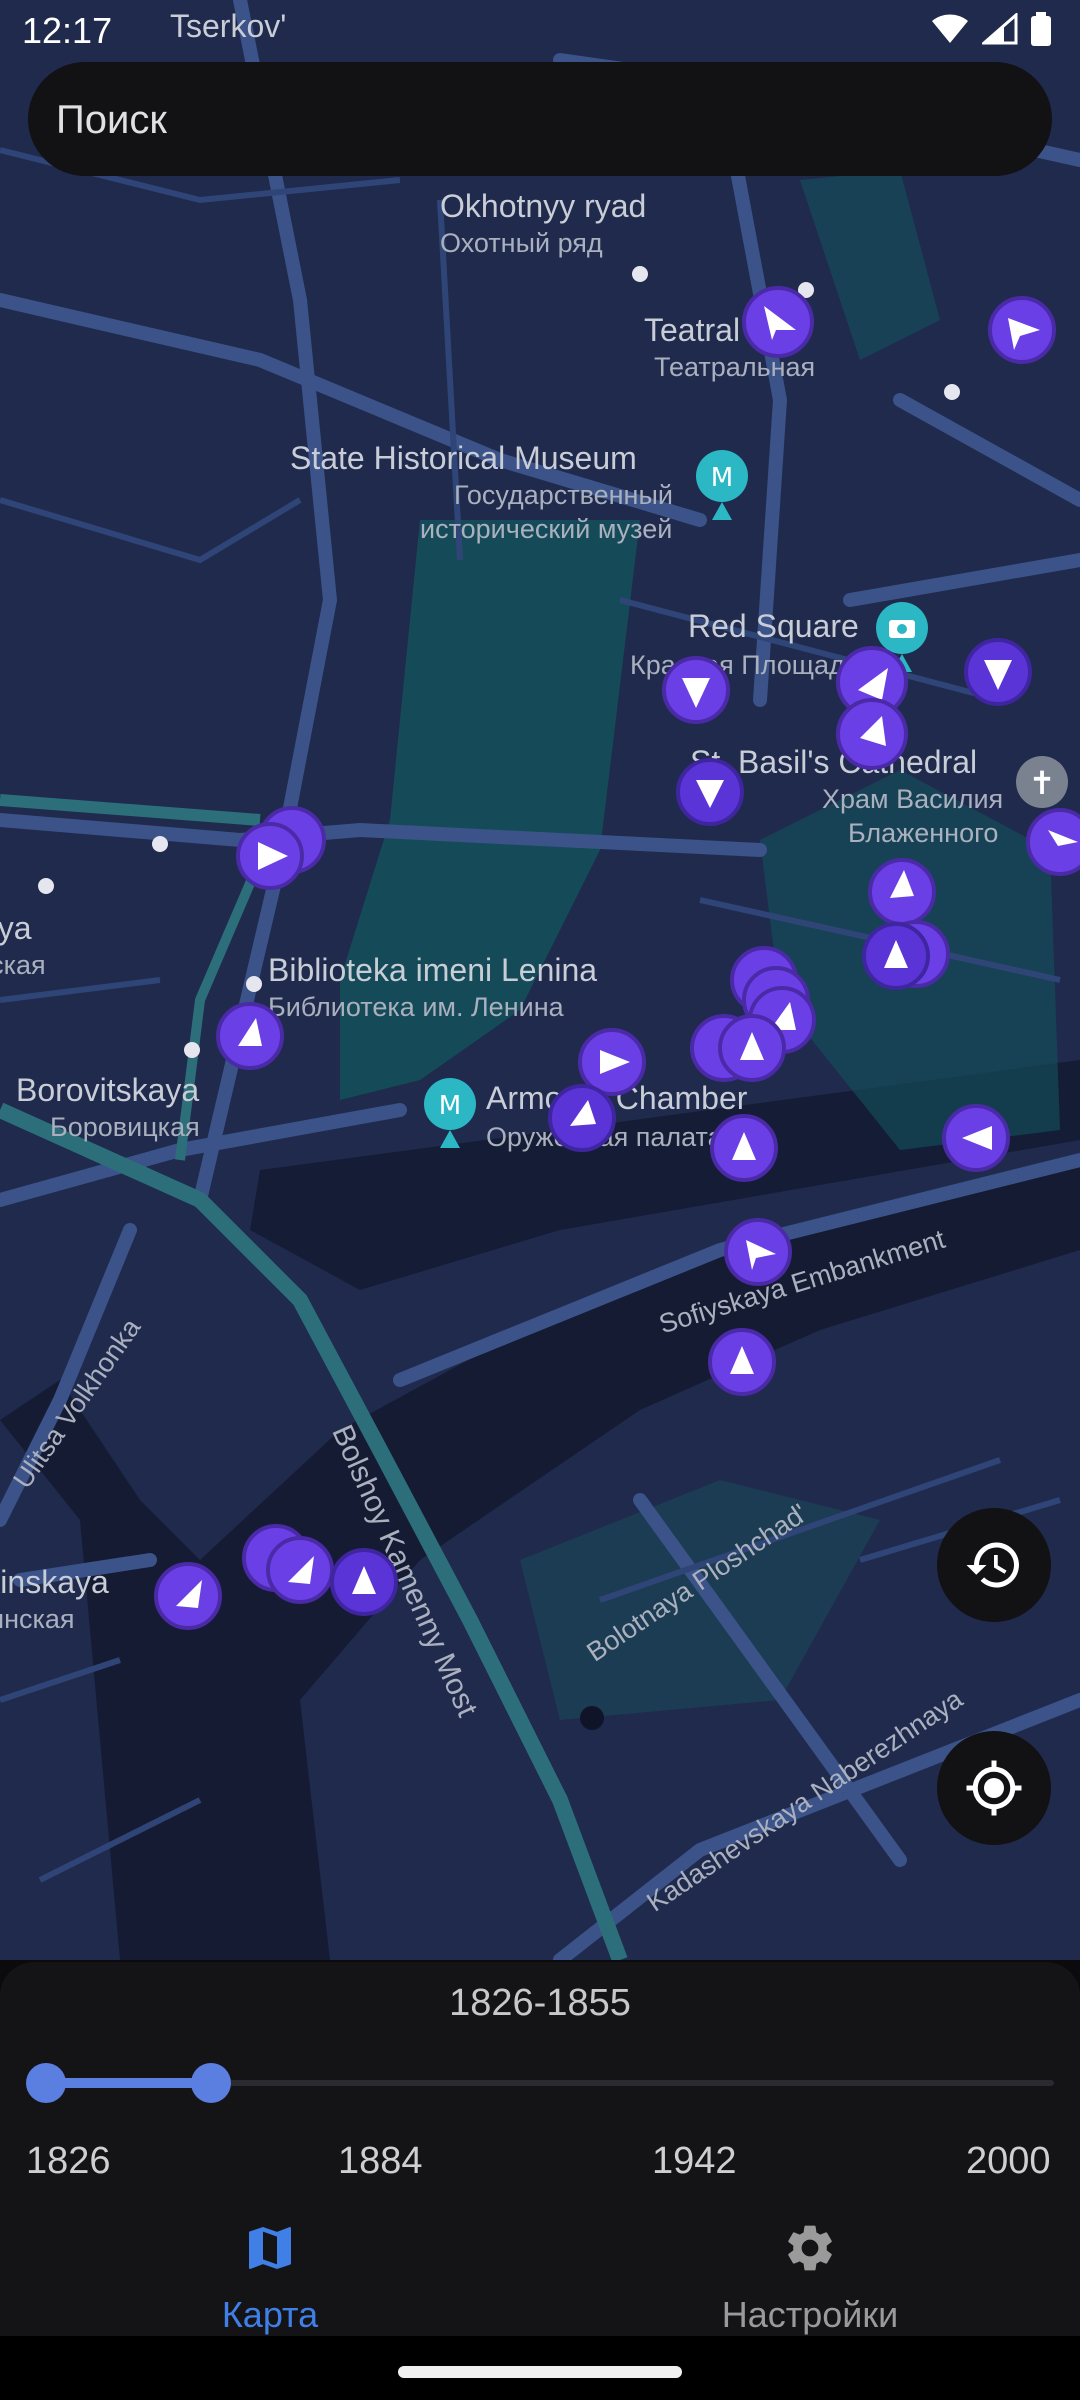 The width and height of the screenshot is (1080, 2400). I want to click on status-bar: 12:17, so click(540, 30).